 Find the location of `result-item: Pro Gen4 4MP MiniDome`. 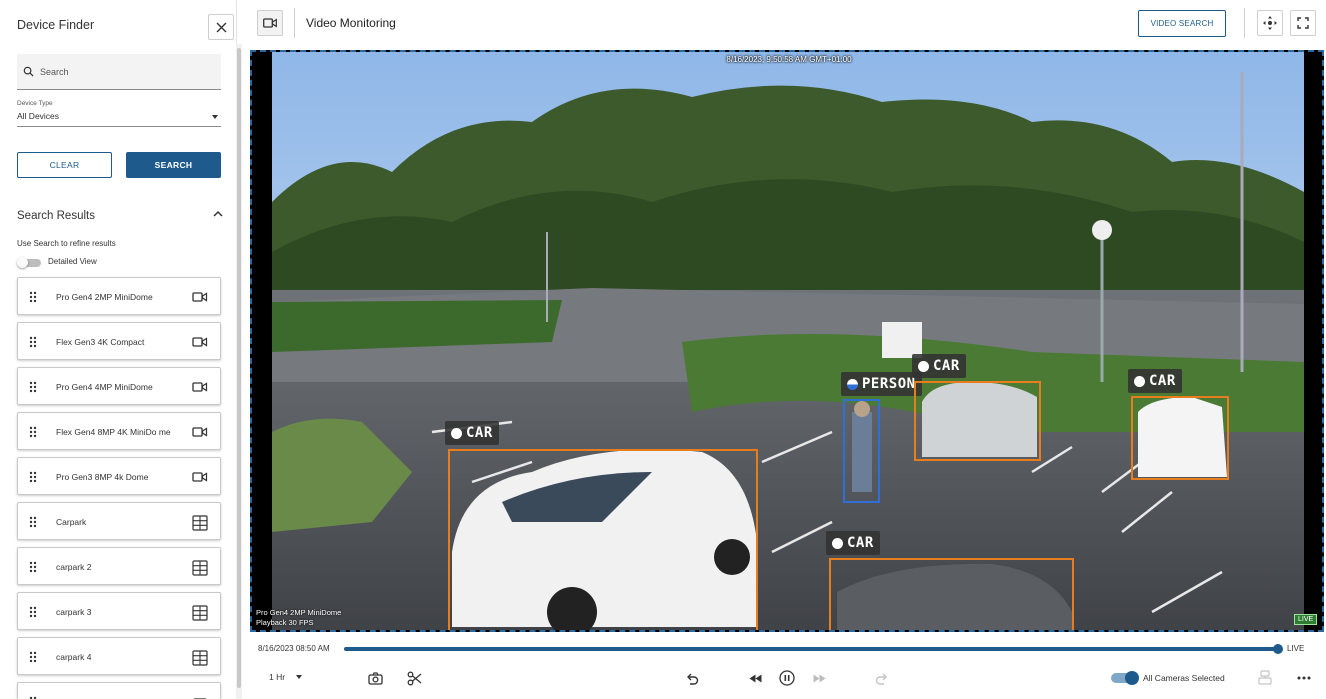

result-item: Pro Gen4 4MP MiniDome is located at coordinates (119, 386).